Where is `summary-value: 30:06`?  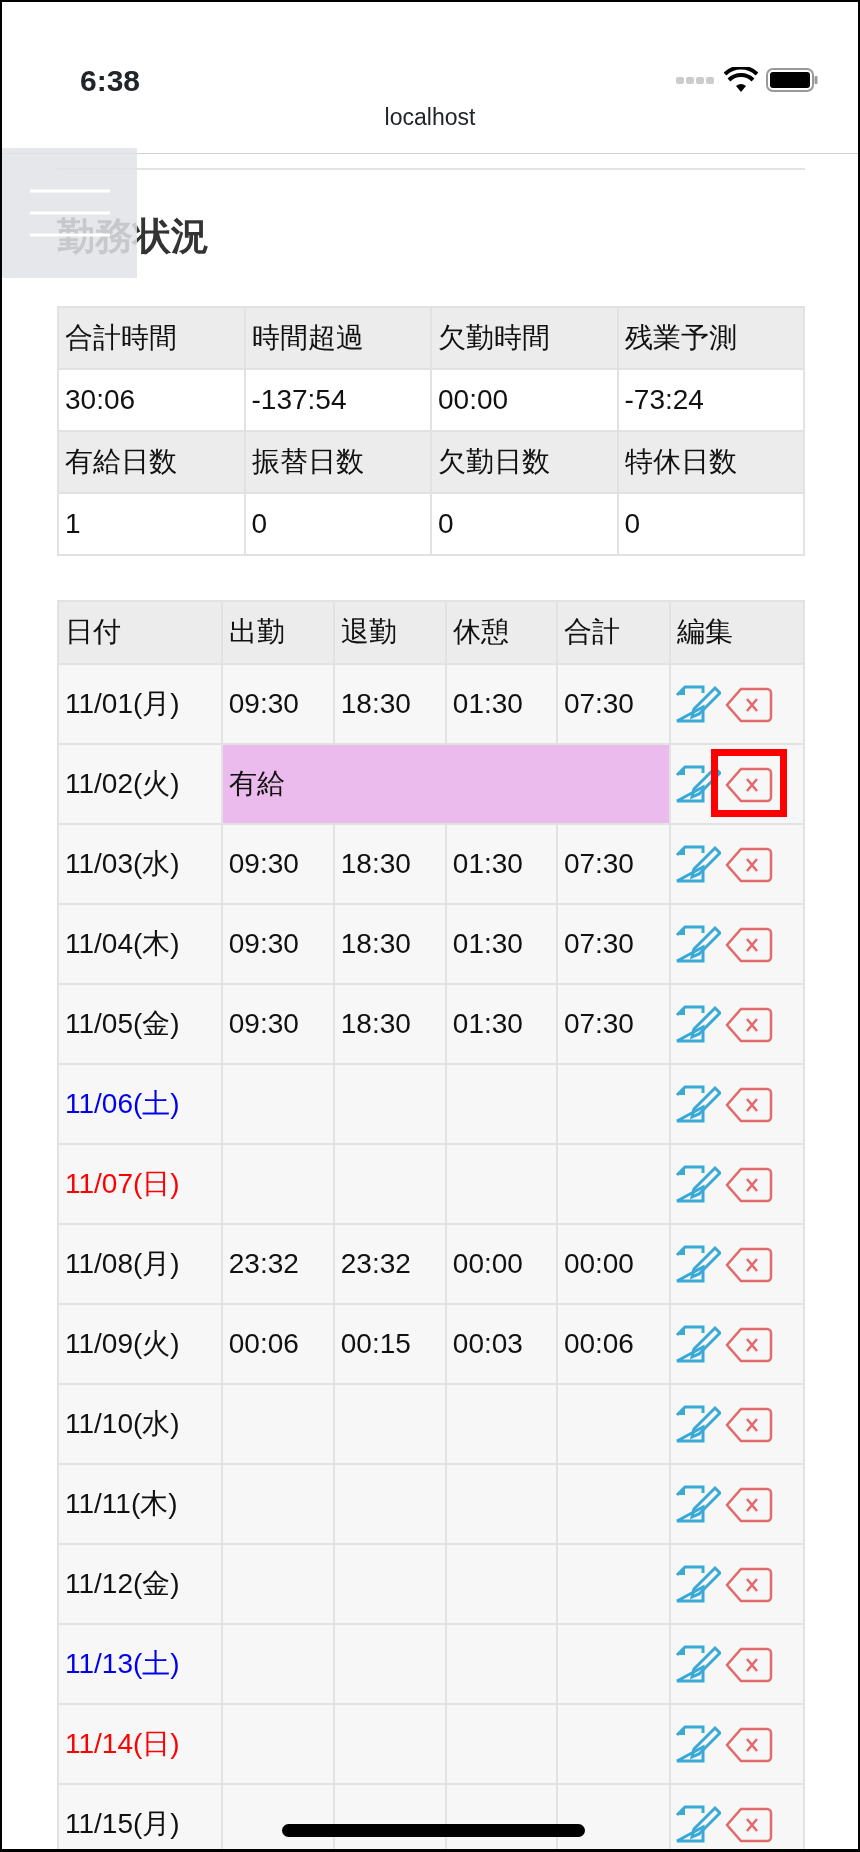
summary-value: 30:06 is located at coordinates (151, 399).